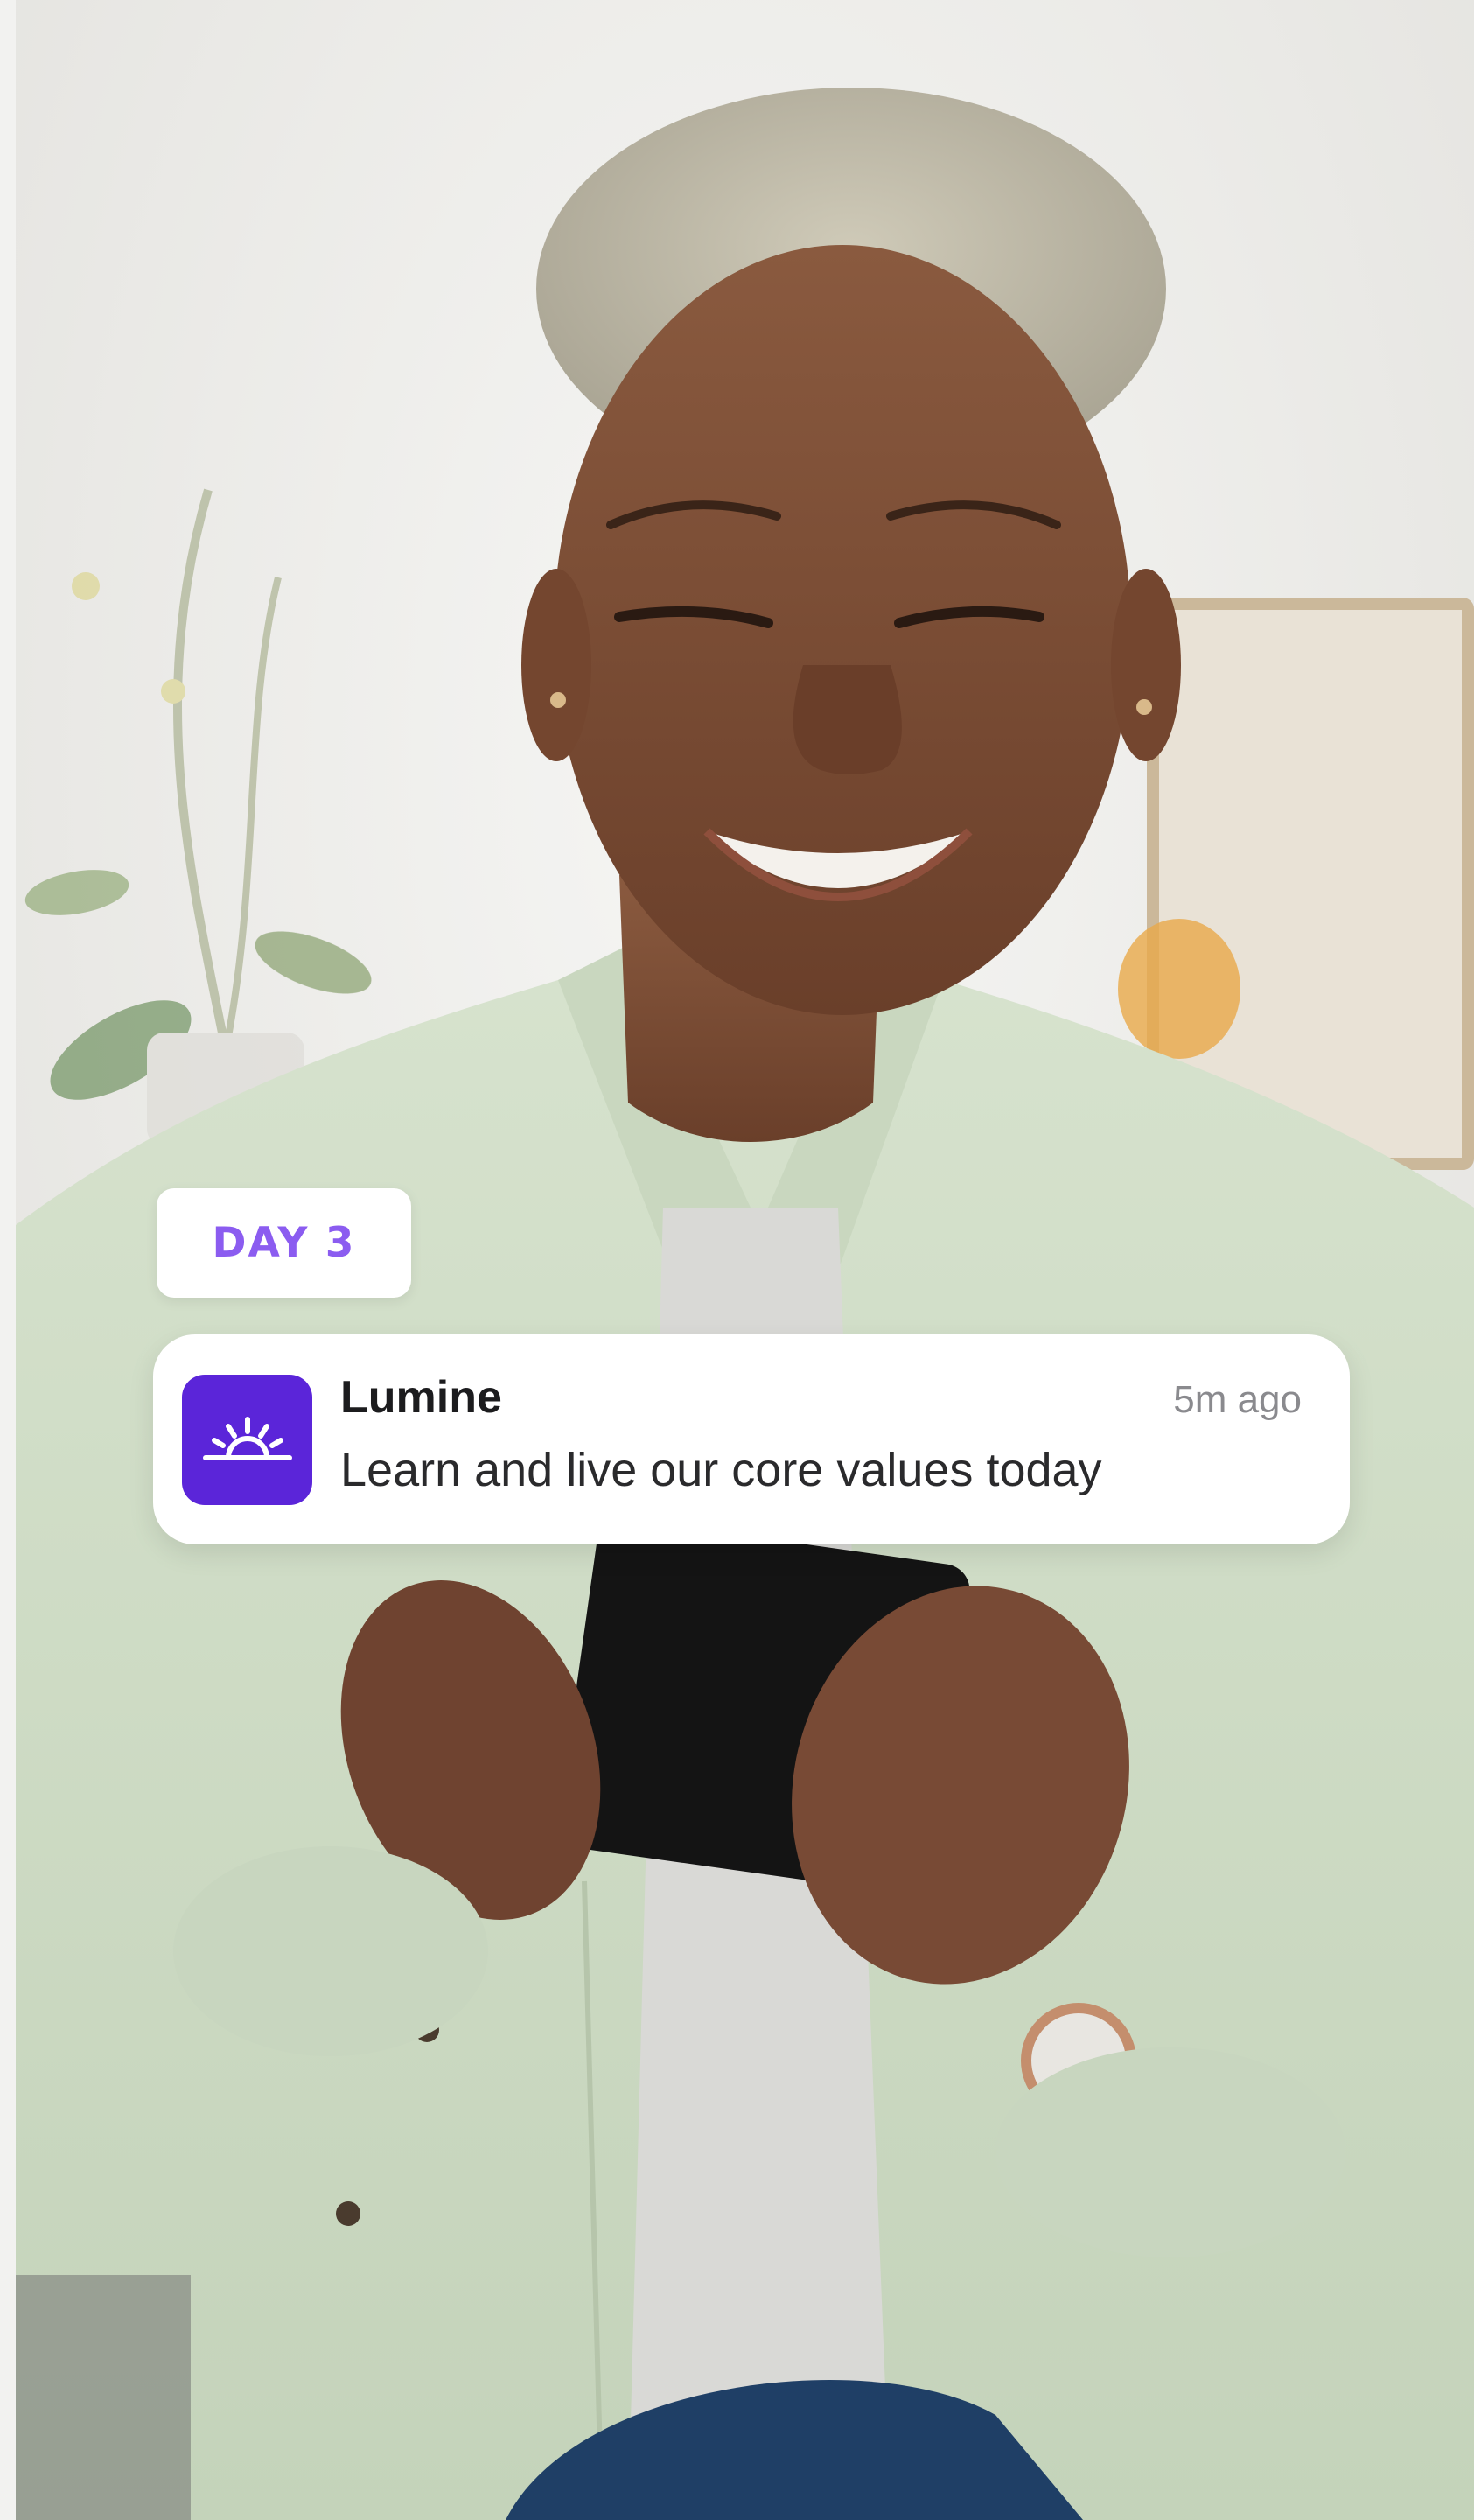 This screenshot has width=1474, height=2520. I want to click on app-name: Lumine, so click(421, 1397).